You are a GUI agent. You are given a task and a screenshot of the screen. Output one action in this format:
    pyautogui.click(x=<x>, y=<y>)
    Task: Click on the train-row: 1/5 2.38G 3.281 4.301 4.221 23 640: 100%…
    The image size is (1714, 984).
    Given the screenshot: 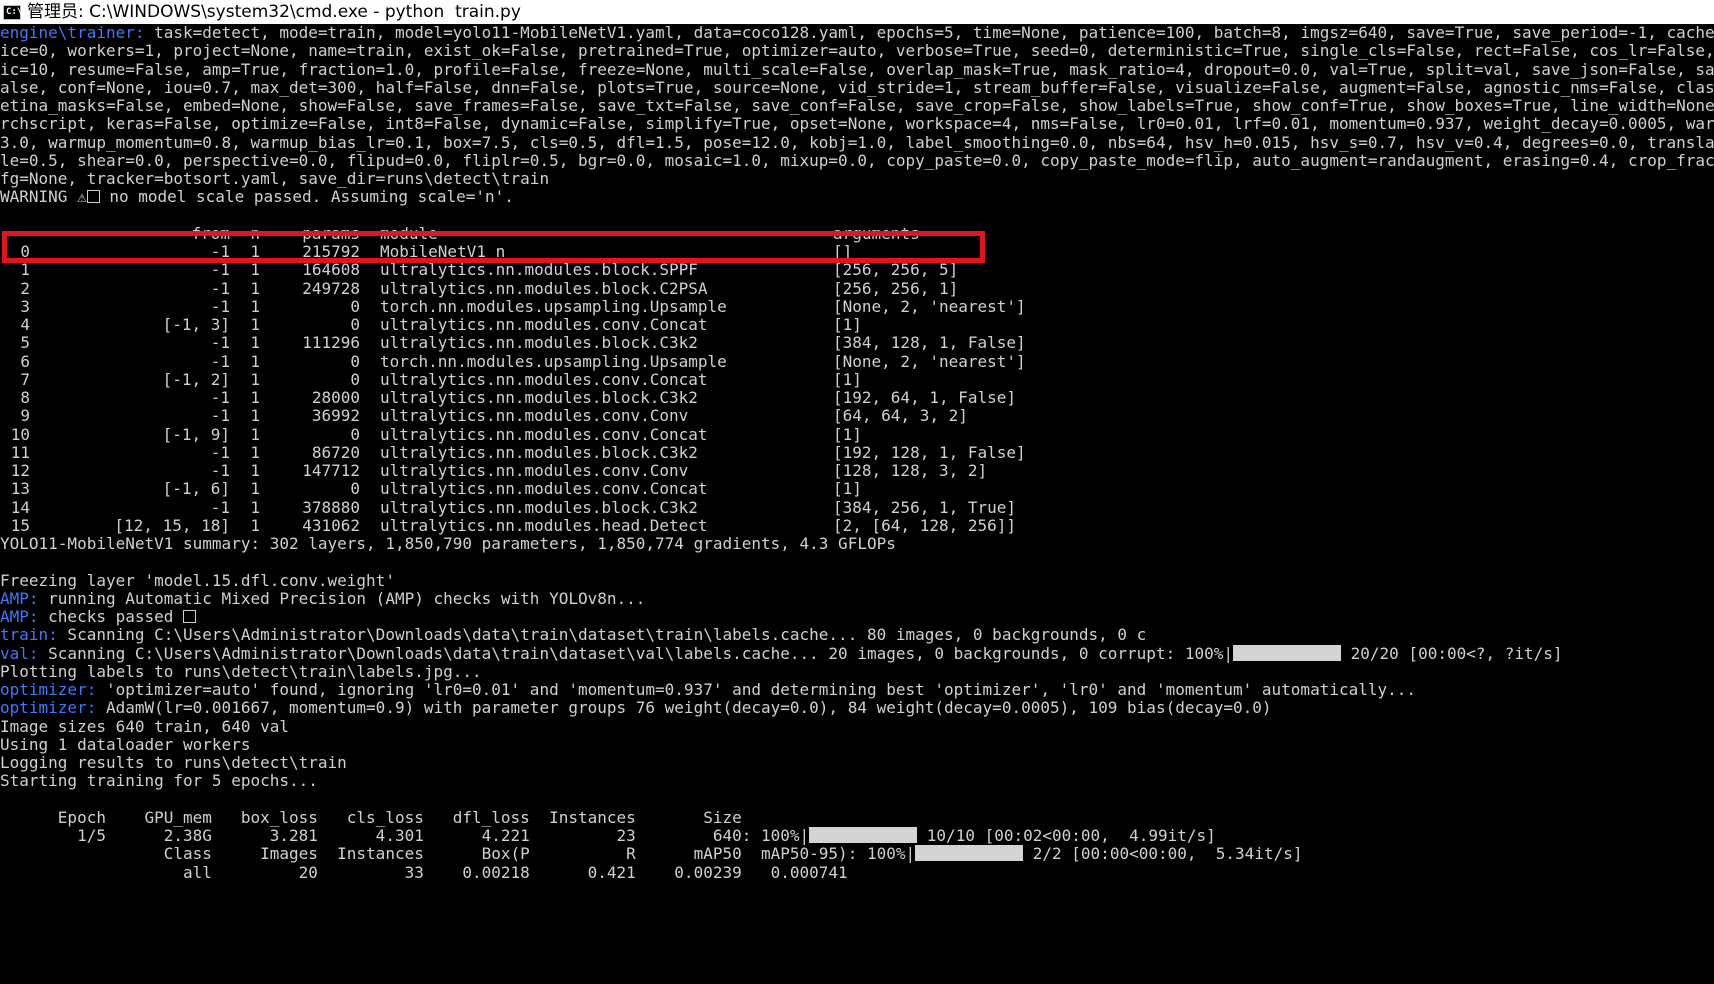 What is the action you would take?
    pyautogui.click(x=608, y=836)
    